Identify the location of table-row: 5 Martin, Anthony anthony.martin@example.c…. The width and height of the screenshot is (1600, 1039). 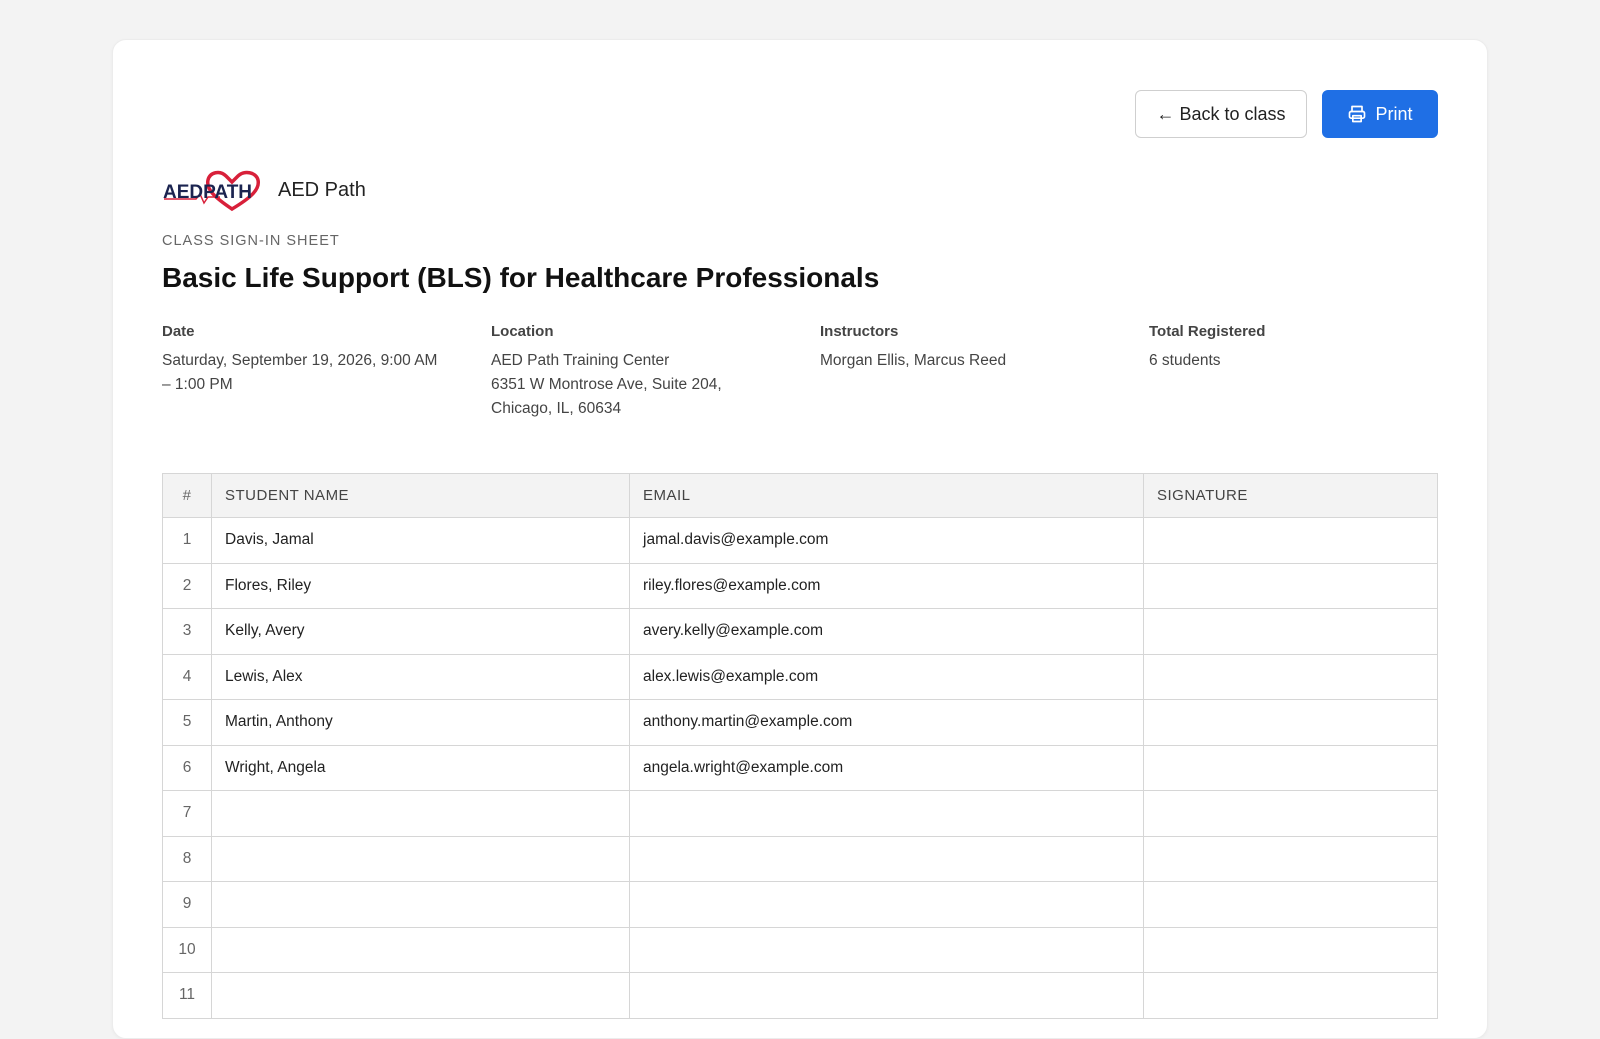
(800, 722).